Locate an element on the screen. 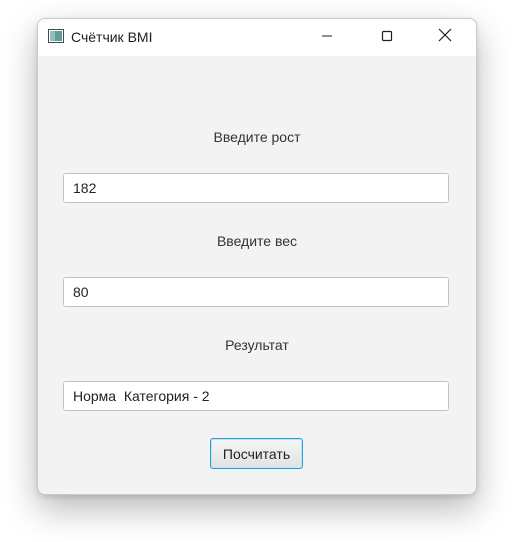  close-icon is located at coordinates (445, 37).